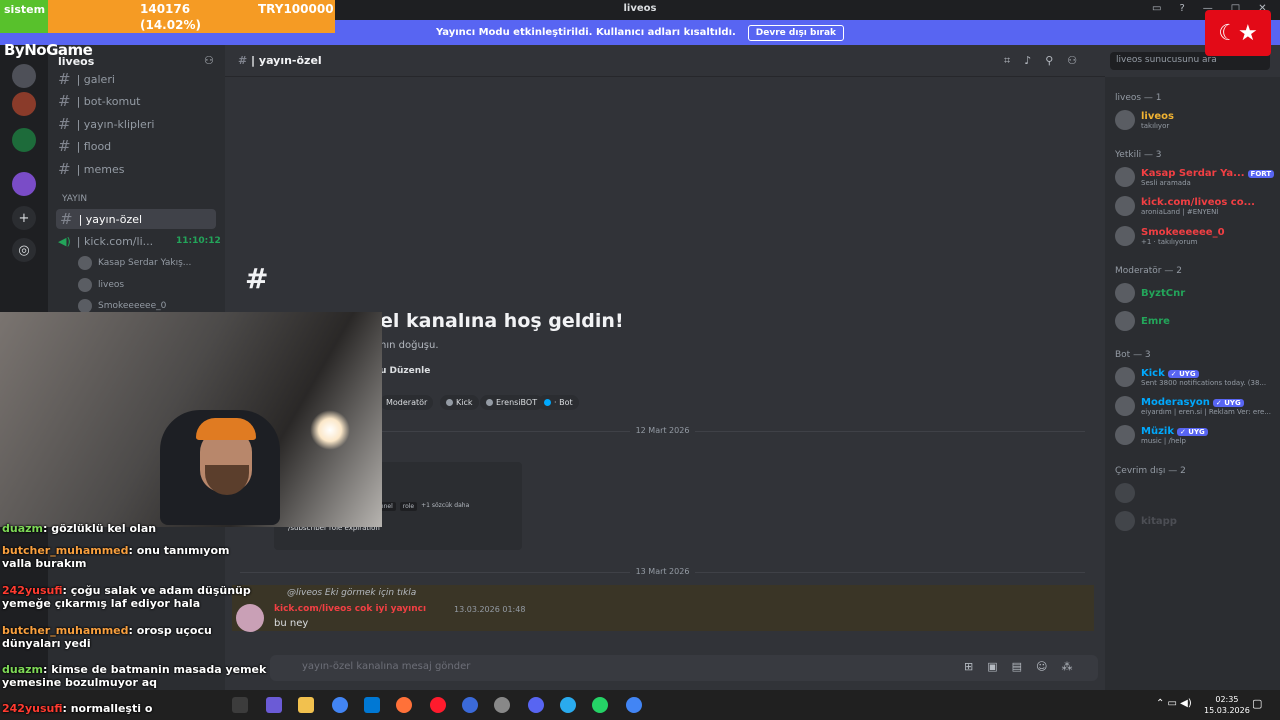  What do you see at coordinates (665, 61) in the screenshot?
I see `channel-header` at bounding box center [665, 61].